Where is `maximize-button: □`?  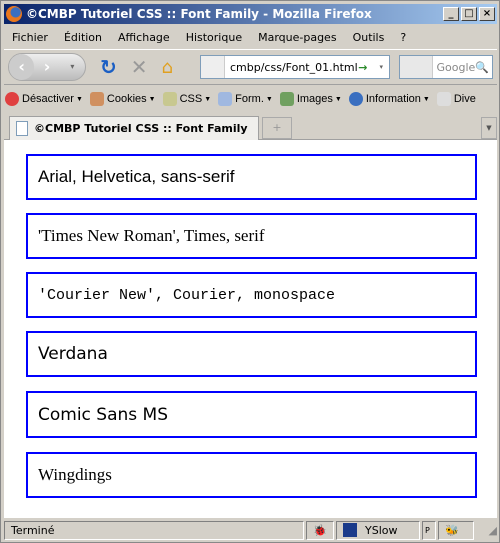
maximize-button: □ is located at coordinates (469, 14).